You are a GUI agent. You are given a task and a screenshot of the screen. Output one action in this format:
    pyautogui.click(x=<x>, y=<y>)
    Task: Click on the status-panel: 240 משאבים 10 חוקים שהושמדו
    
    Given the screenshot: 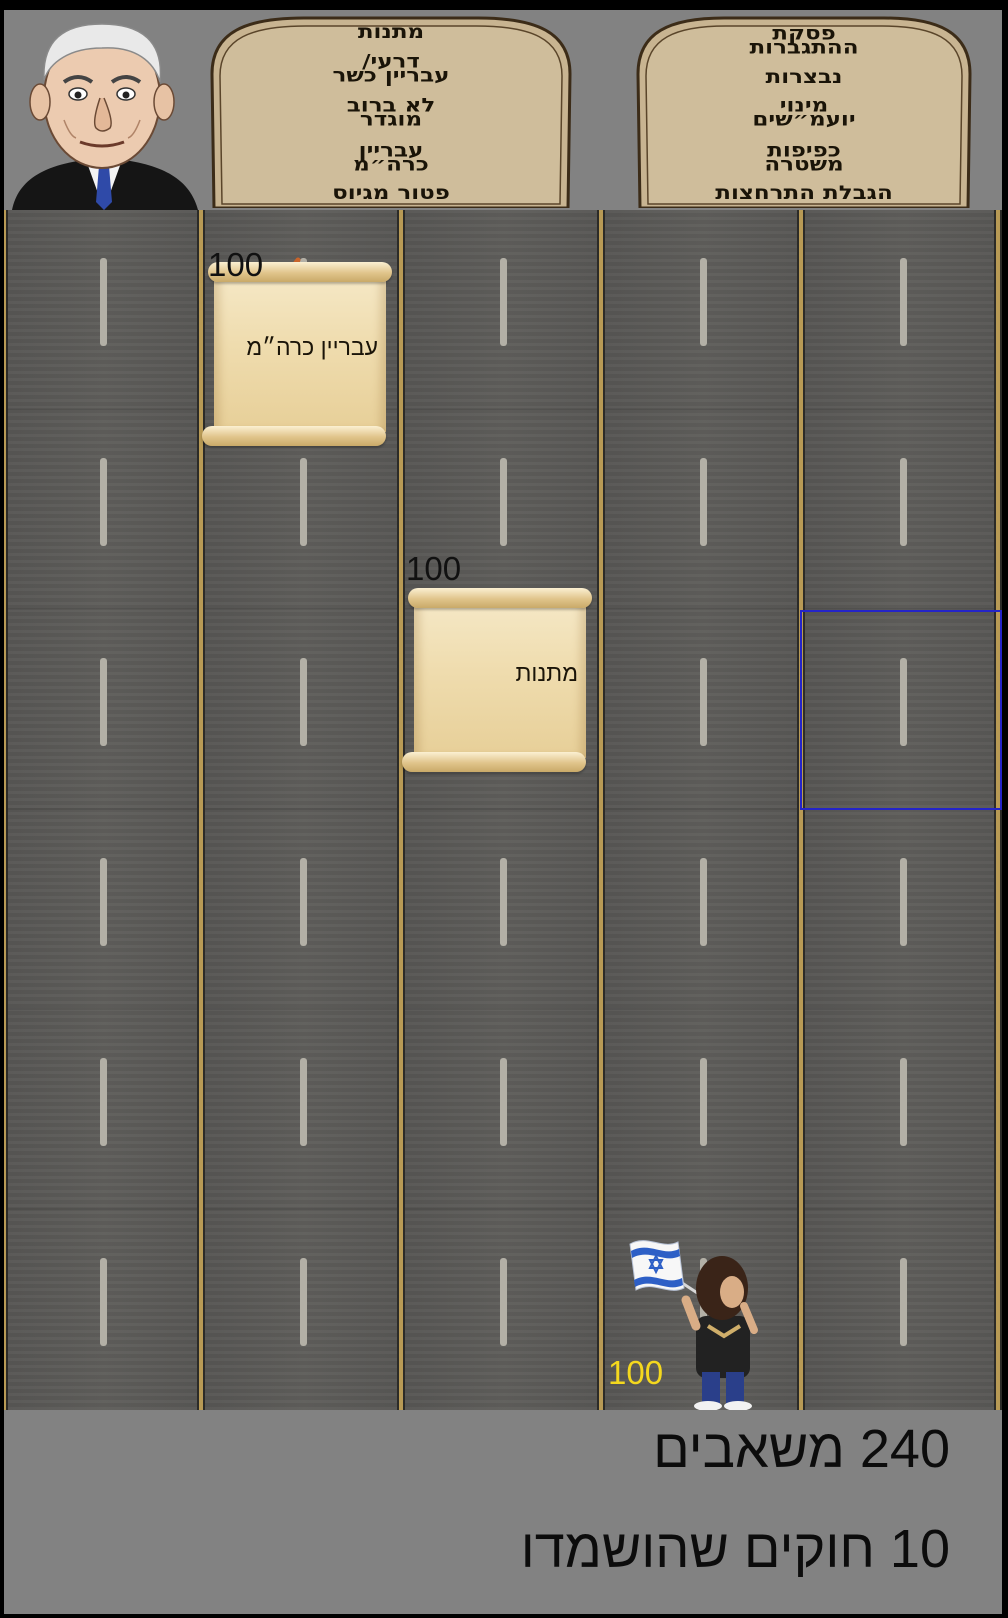 What is the action you would take?
    pyautogui.click(x=503, y=1512)
    